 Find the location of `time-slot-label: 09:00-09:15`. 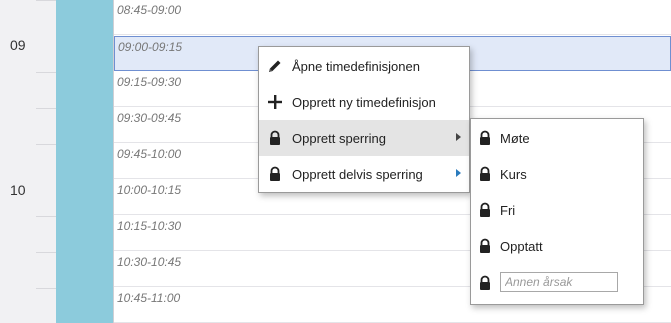

time-slot-label: 09:00-09:15 is located at coordinates (150, 47).